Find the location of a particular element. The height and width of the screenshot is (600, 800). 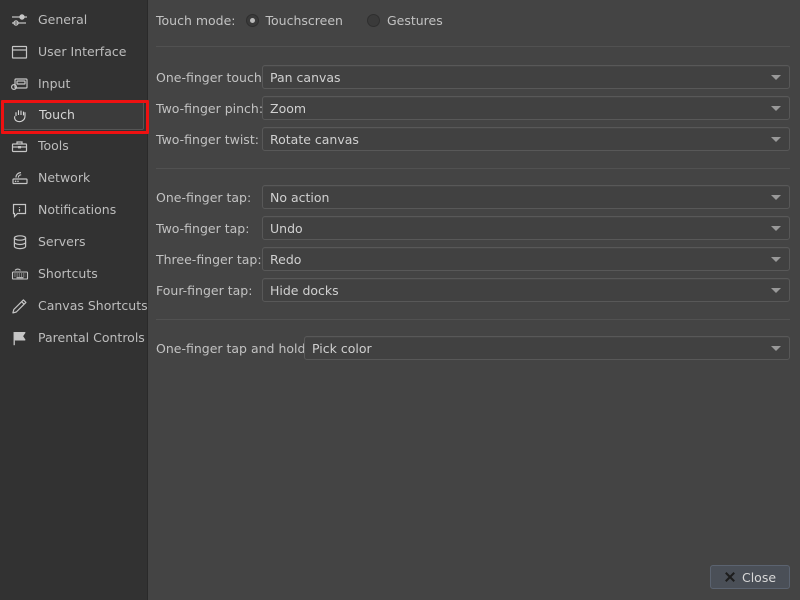

row-one-finger-tap: One-finger tap: No action is located at coordinates (473, 197).